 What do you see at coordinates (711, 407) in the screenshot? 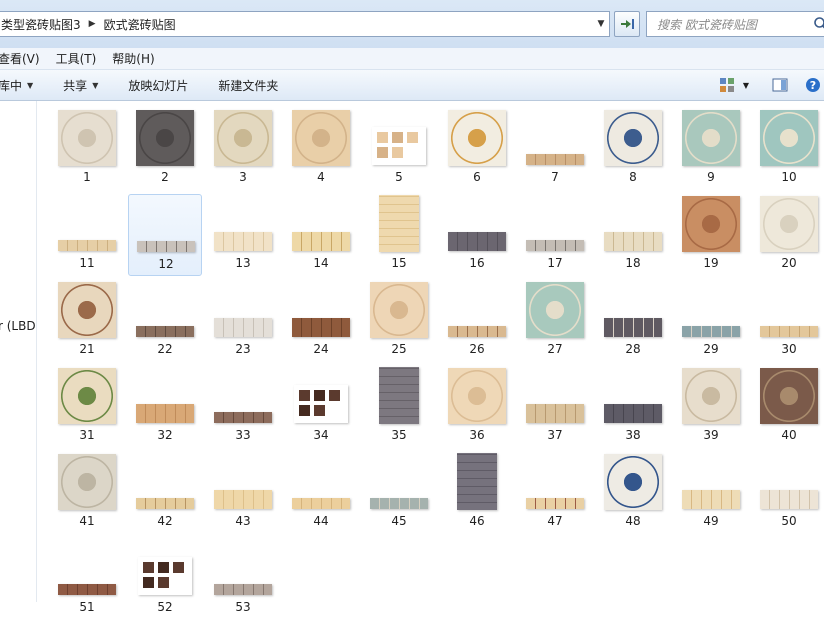
I see `file-item: 39` at bounding box center [711, 407].